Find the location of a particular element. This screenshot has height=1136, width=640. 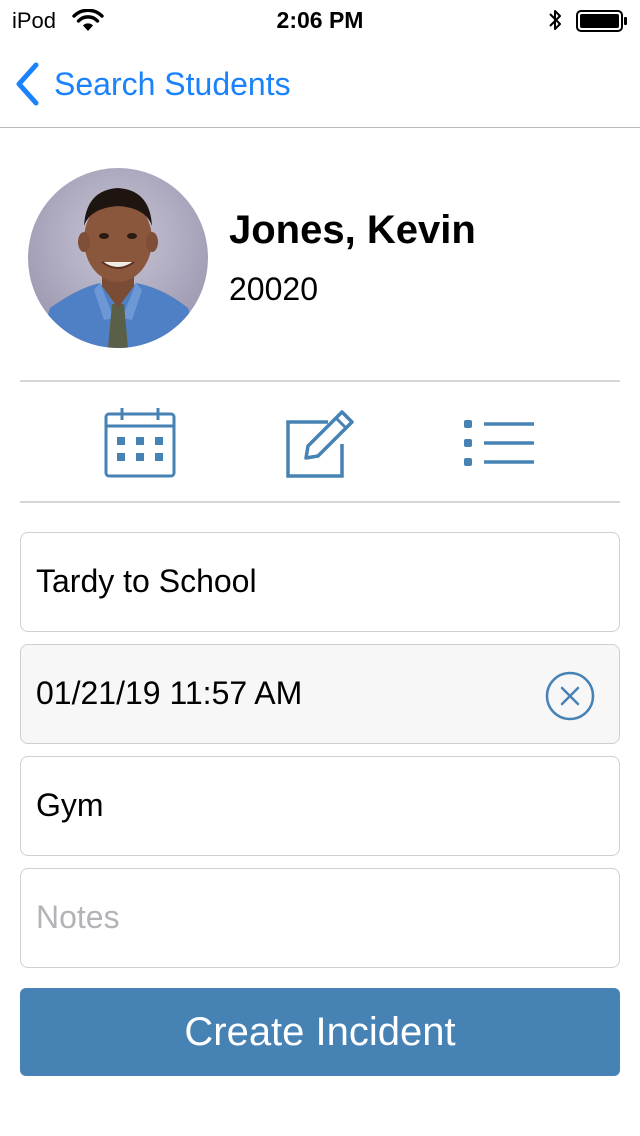

notes-placeholder: Notes is located at coordinates (78, 917).